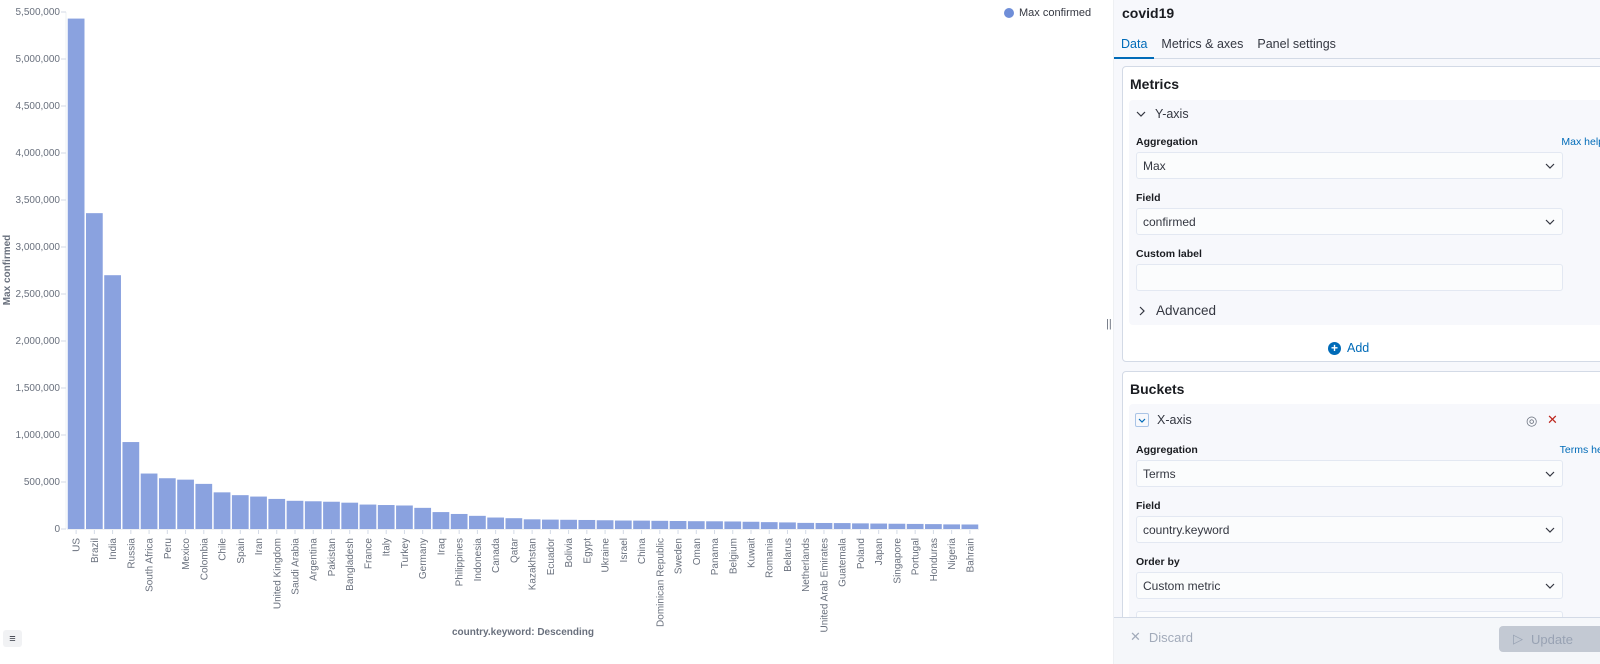  Describe the element at coordinates (478, 560) in the screenshot. I see `x-tick-label: Indonesia` at that location.